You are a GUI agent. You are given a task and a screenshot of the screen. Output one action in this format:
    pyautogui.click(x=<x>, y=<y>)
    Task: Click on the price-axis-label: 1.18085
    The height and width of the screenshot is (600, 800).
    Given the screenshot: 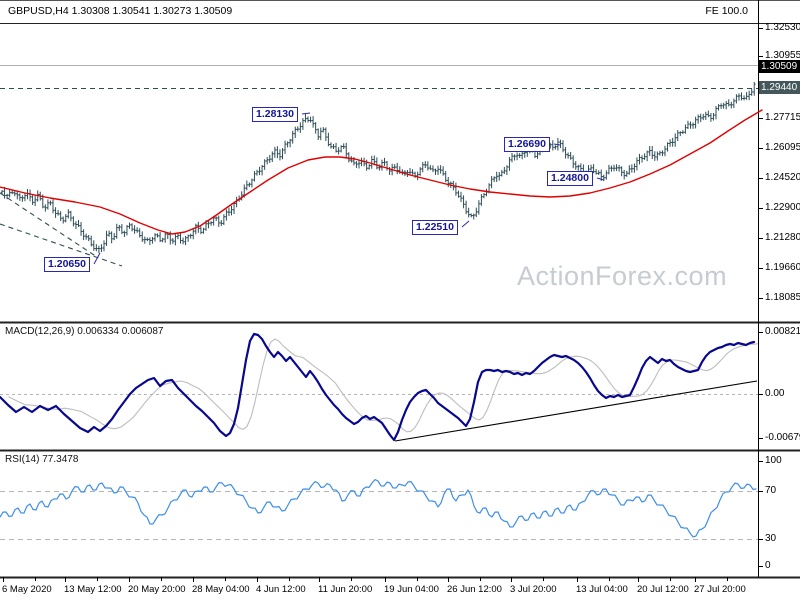 What is the action you would take?
    pyautogui.click(x=782, y=297)
    